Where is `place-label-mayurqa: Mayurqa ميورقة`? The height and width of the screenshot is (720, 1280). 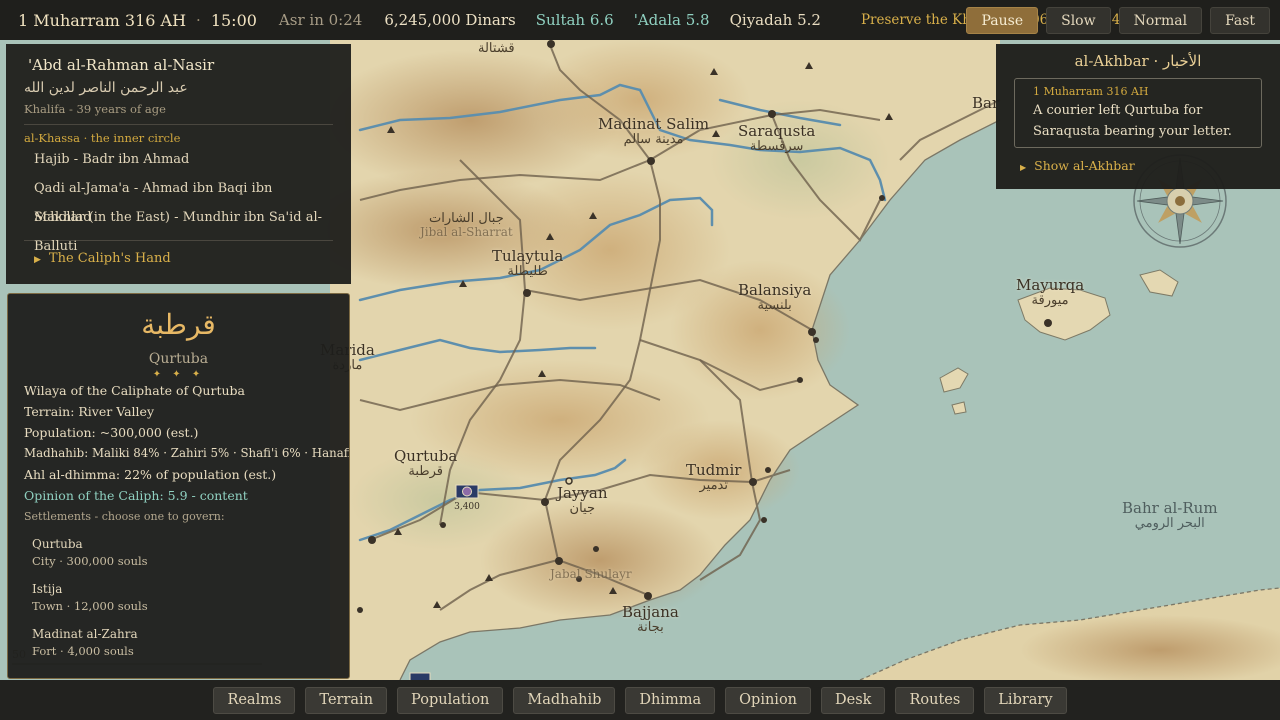
place-label-mayurqa: Mayurqa ميورقة is located at coordinates (1050, 292).